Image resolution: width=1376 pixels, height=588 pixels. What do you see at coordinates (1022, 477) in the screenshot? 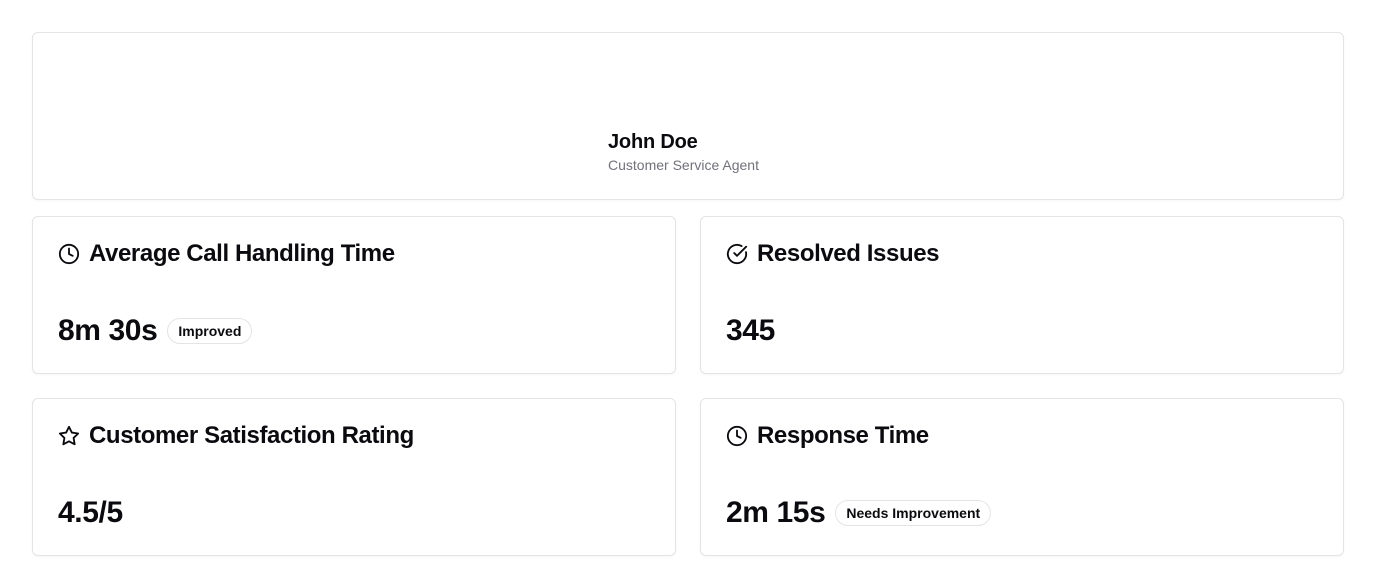
I see `metric-card-response-time: Response Time 2m 15s Needs Improvement` at bounding box center [1022, 477].